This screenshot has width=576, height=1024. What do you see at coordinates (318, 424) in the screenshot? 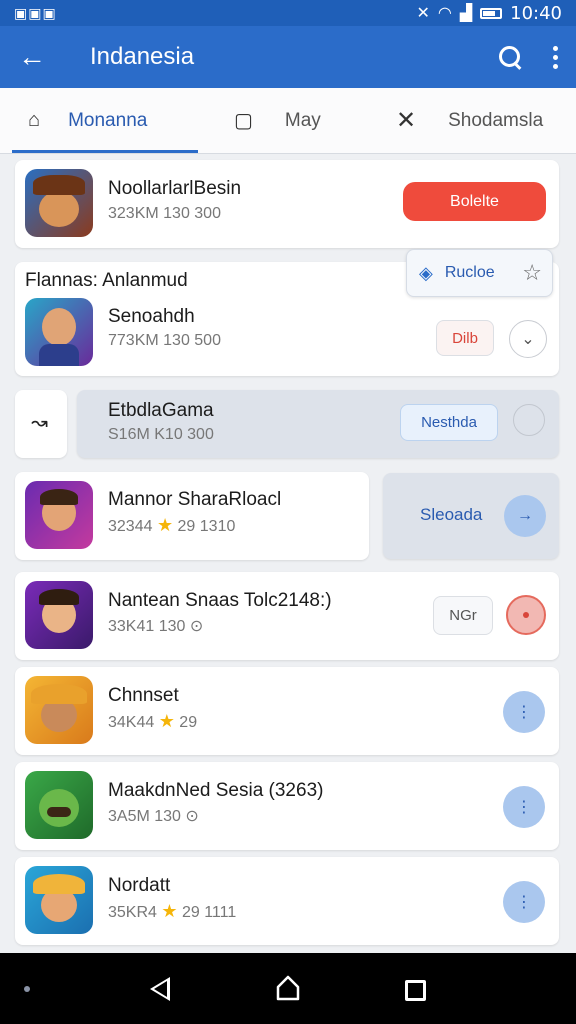
I see `list-item: EtbdlaGama S16M K10 300 Nesthda` at bounding box center [318, 424].